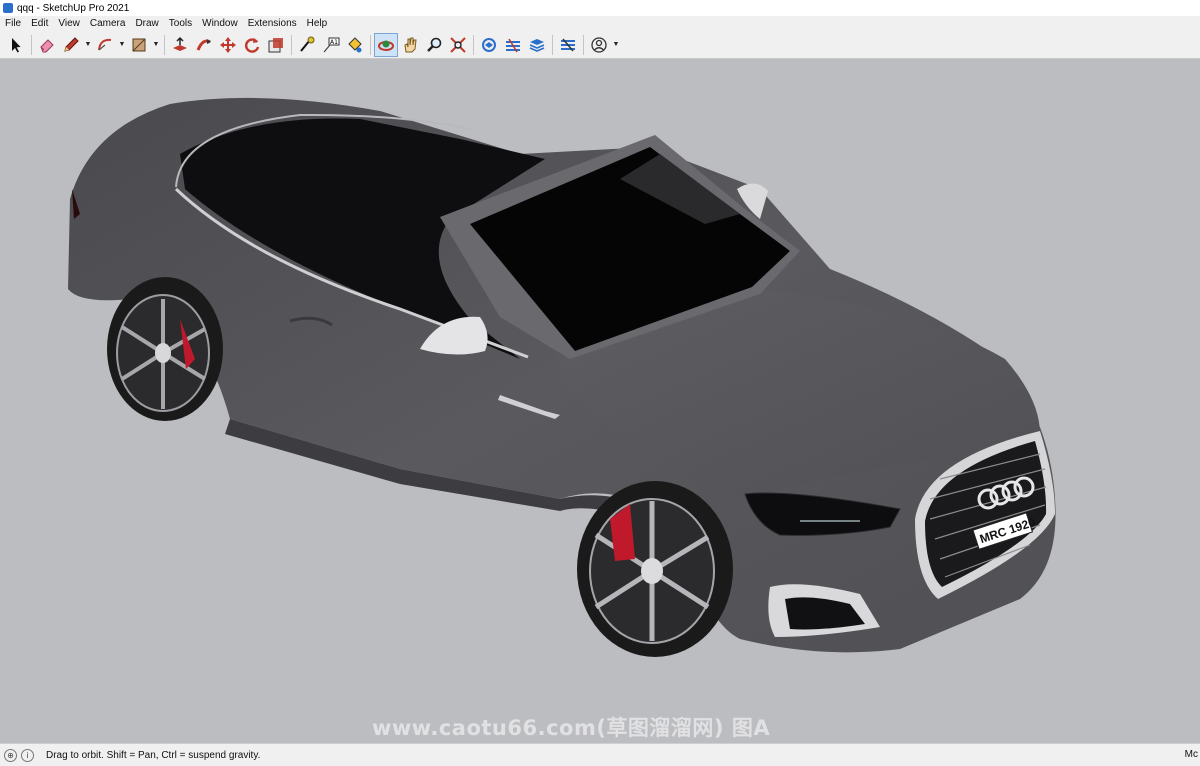  I want to click on rear-wheel, so click(165, 349).